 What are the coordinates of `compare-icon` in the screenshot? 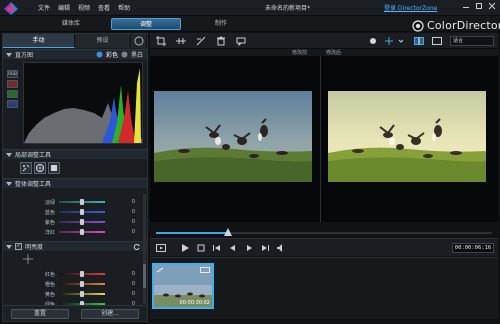 It's located at (389, 41).